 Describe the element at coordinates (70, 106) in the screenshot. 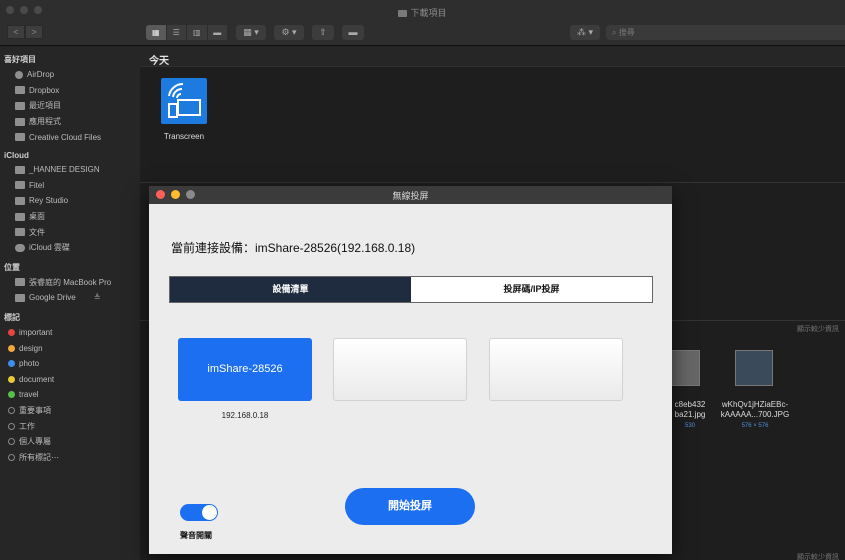

I see `sidebar-item-recents: 最近項目` at that location.